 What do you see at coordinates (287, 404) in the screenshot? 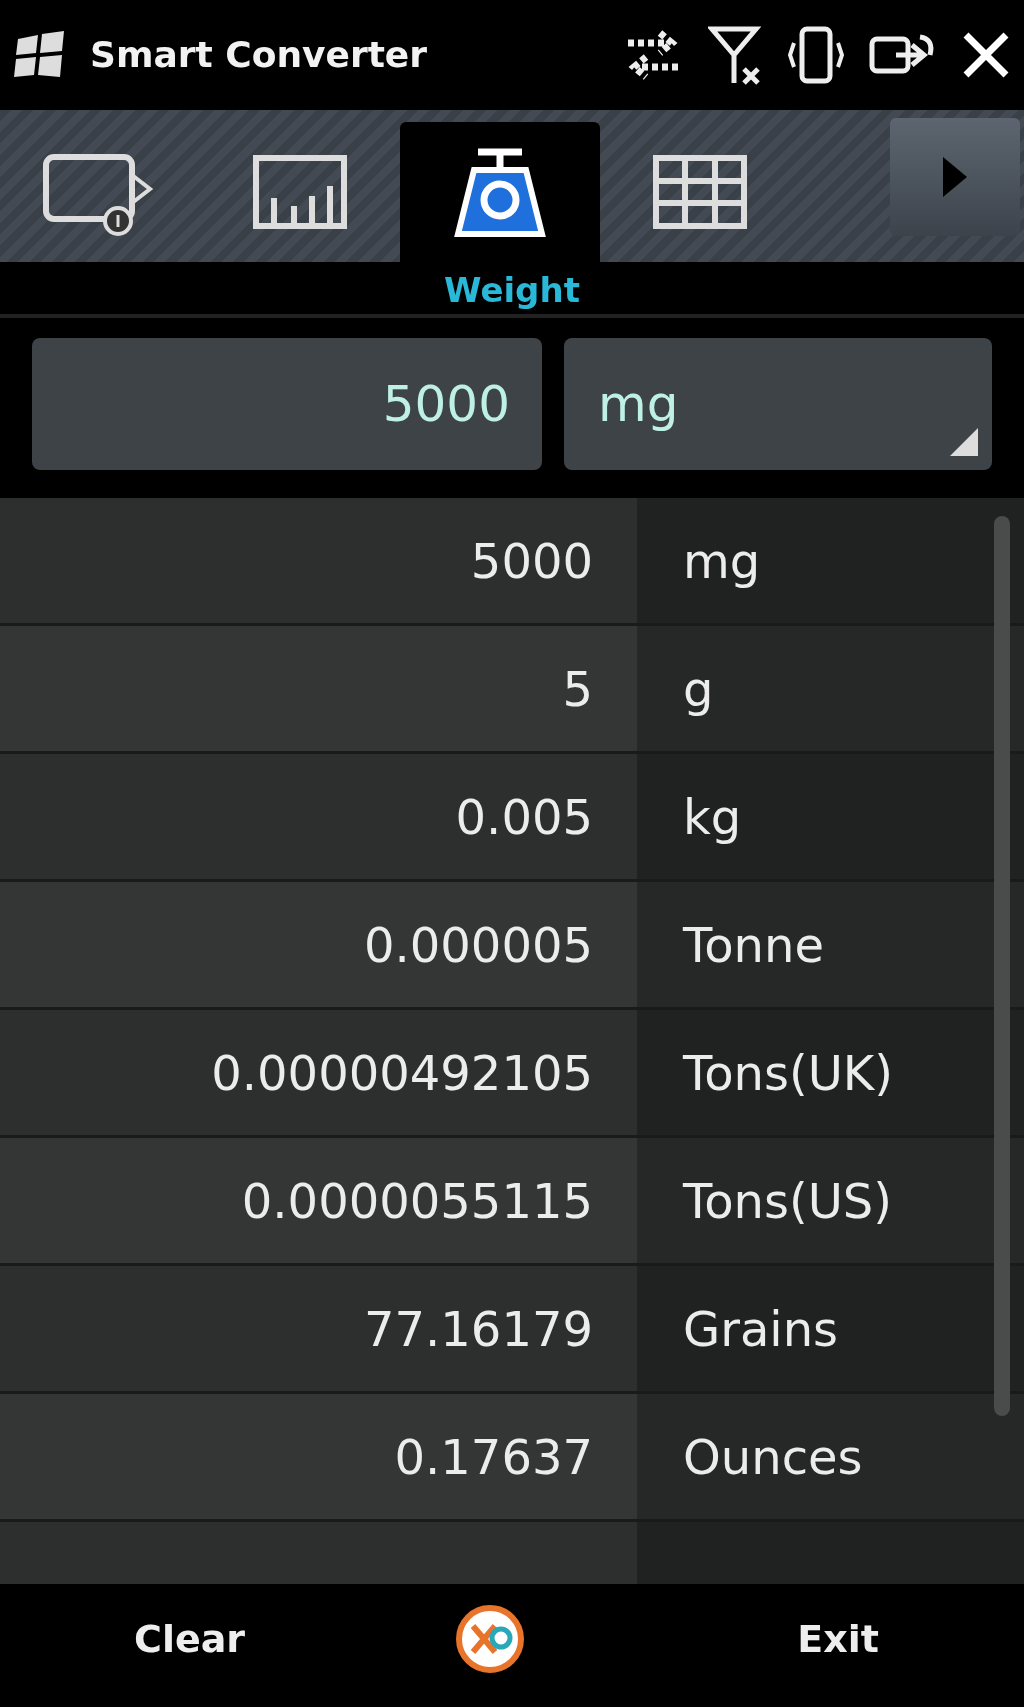
I see `number-input-field: 5000` at bounding box center [287, 404].